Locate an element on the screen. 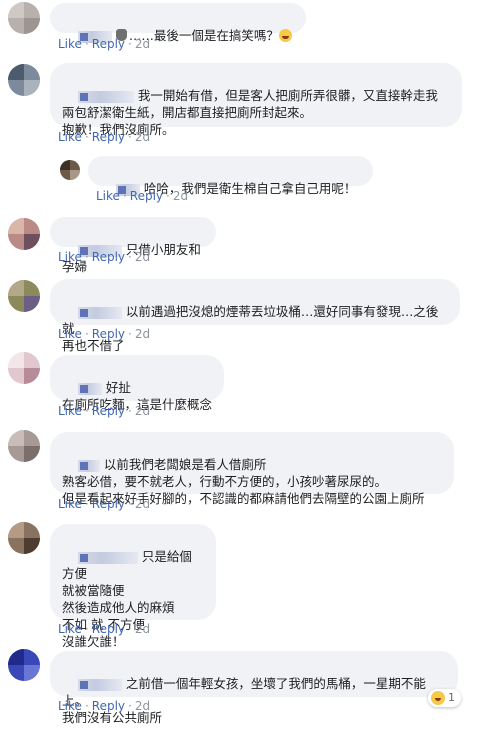  reaction-count: 1 is located at coordinates (451, 697).